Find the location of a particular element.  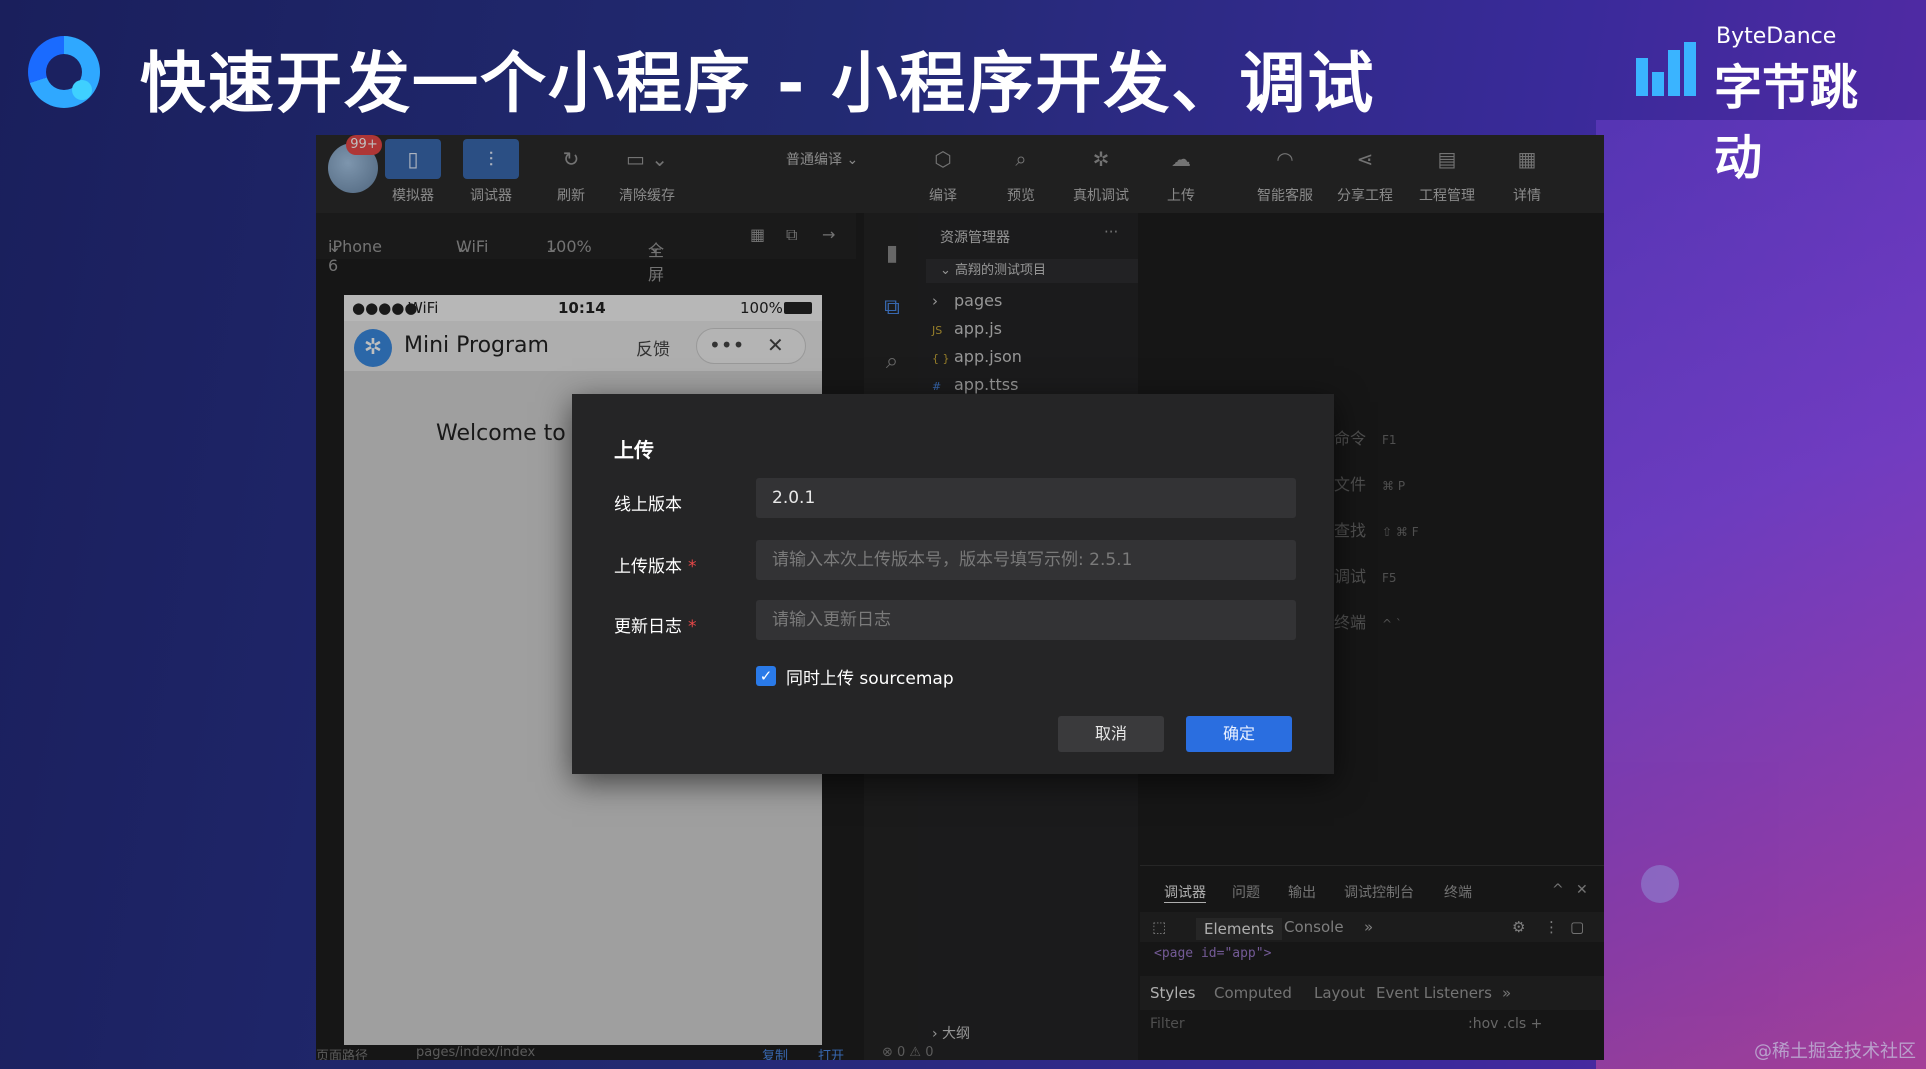

brand-cn: 字节跳动 is located at coordinates (1786, 123).